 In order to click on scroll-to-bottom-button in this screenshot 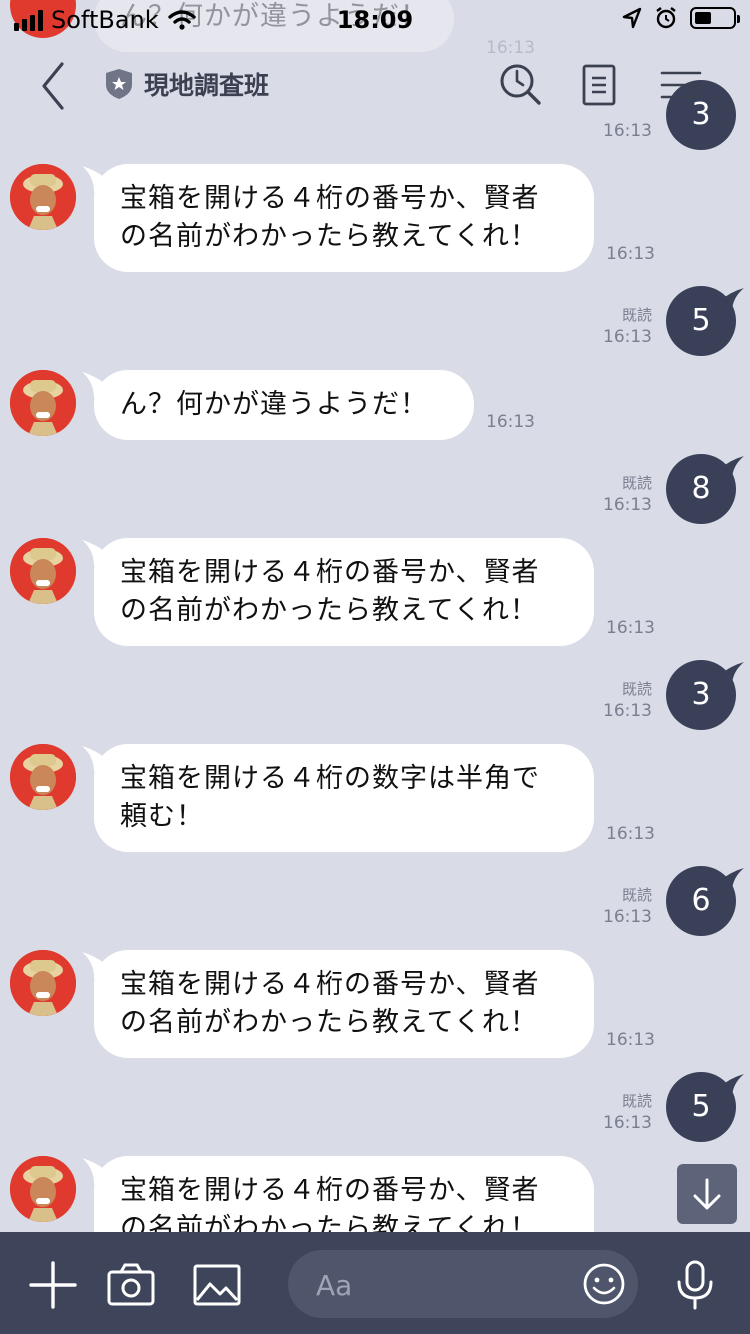, I will do `click(707, 1194)`.